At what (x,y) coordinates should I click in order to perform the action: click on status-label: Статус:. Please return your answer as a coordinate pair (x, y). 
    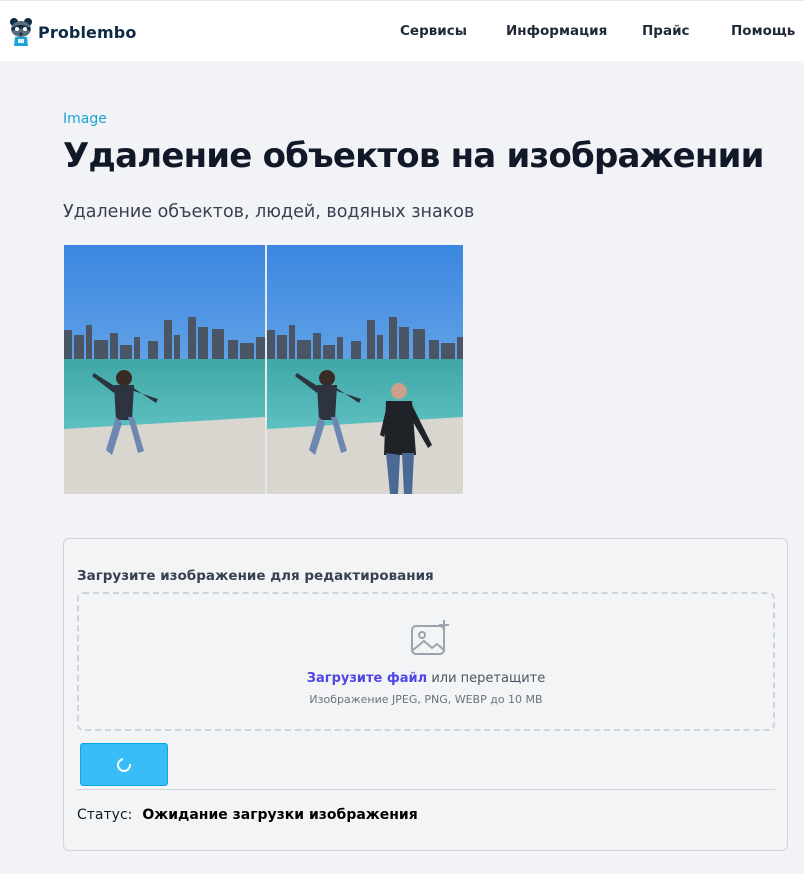
    Looking at the image, I should click on (105, 815).